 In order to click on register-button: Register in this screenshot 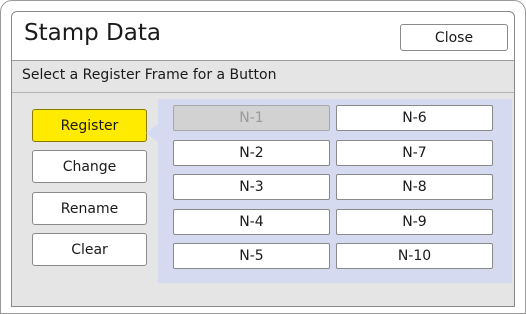, I will do `click(89, 125)`.